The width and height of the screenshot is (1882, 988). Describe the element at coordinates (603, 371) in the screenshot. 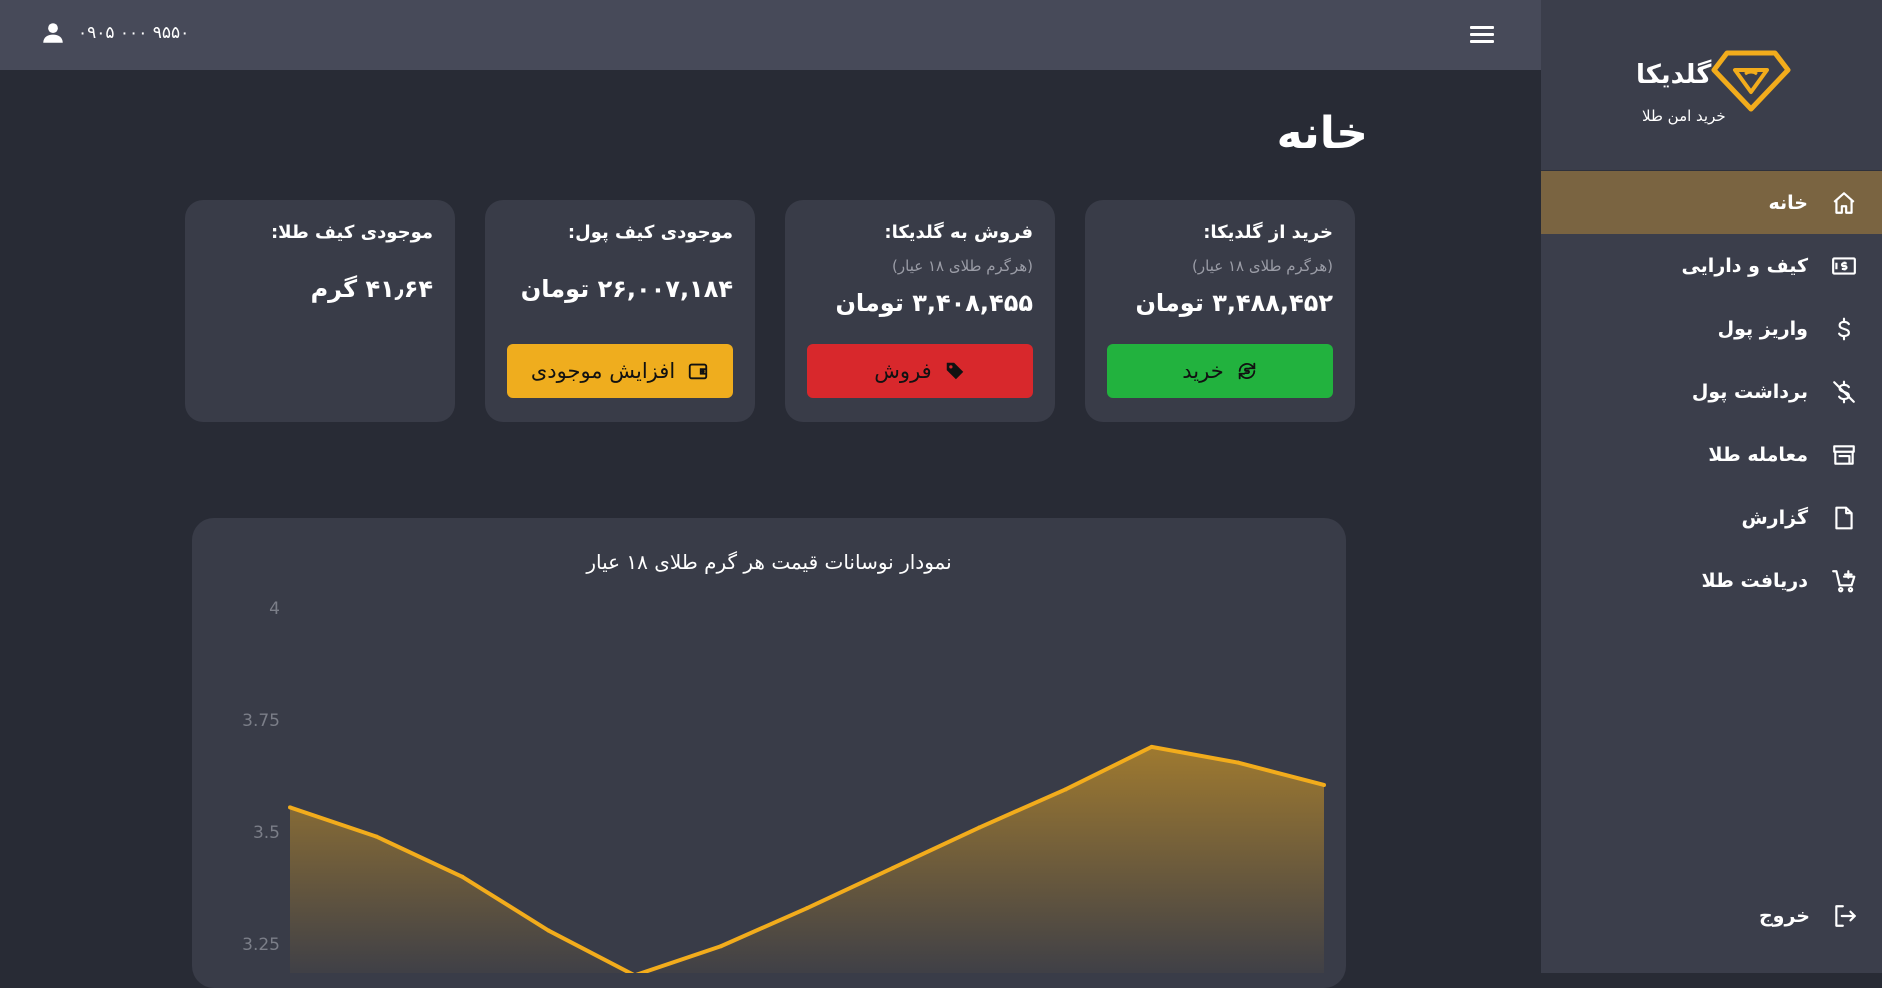

I see `add-balance-label: افزایش موجودی` at that location.